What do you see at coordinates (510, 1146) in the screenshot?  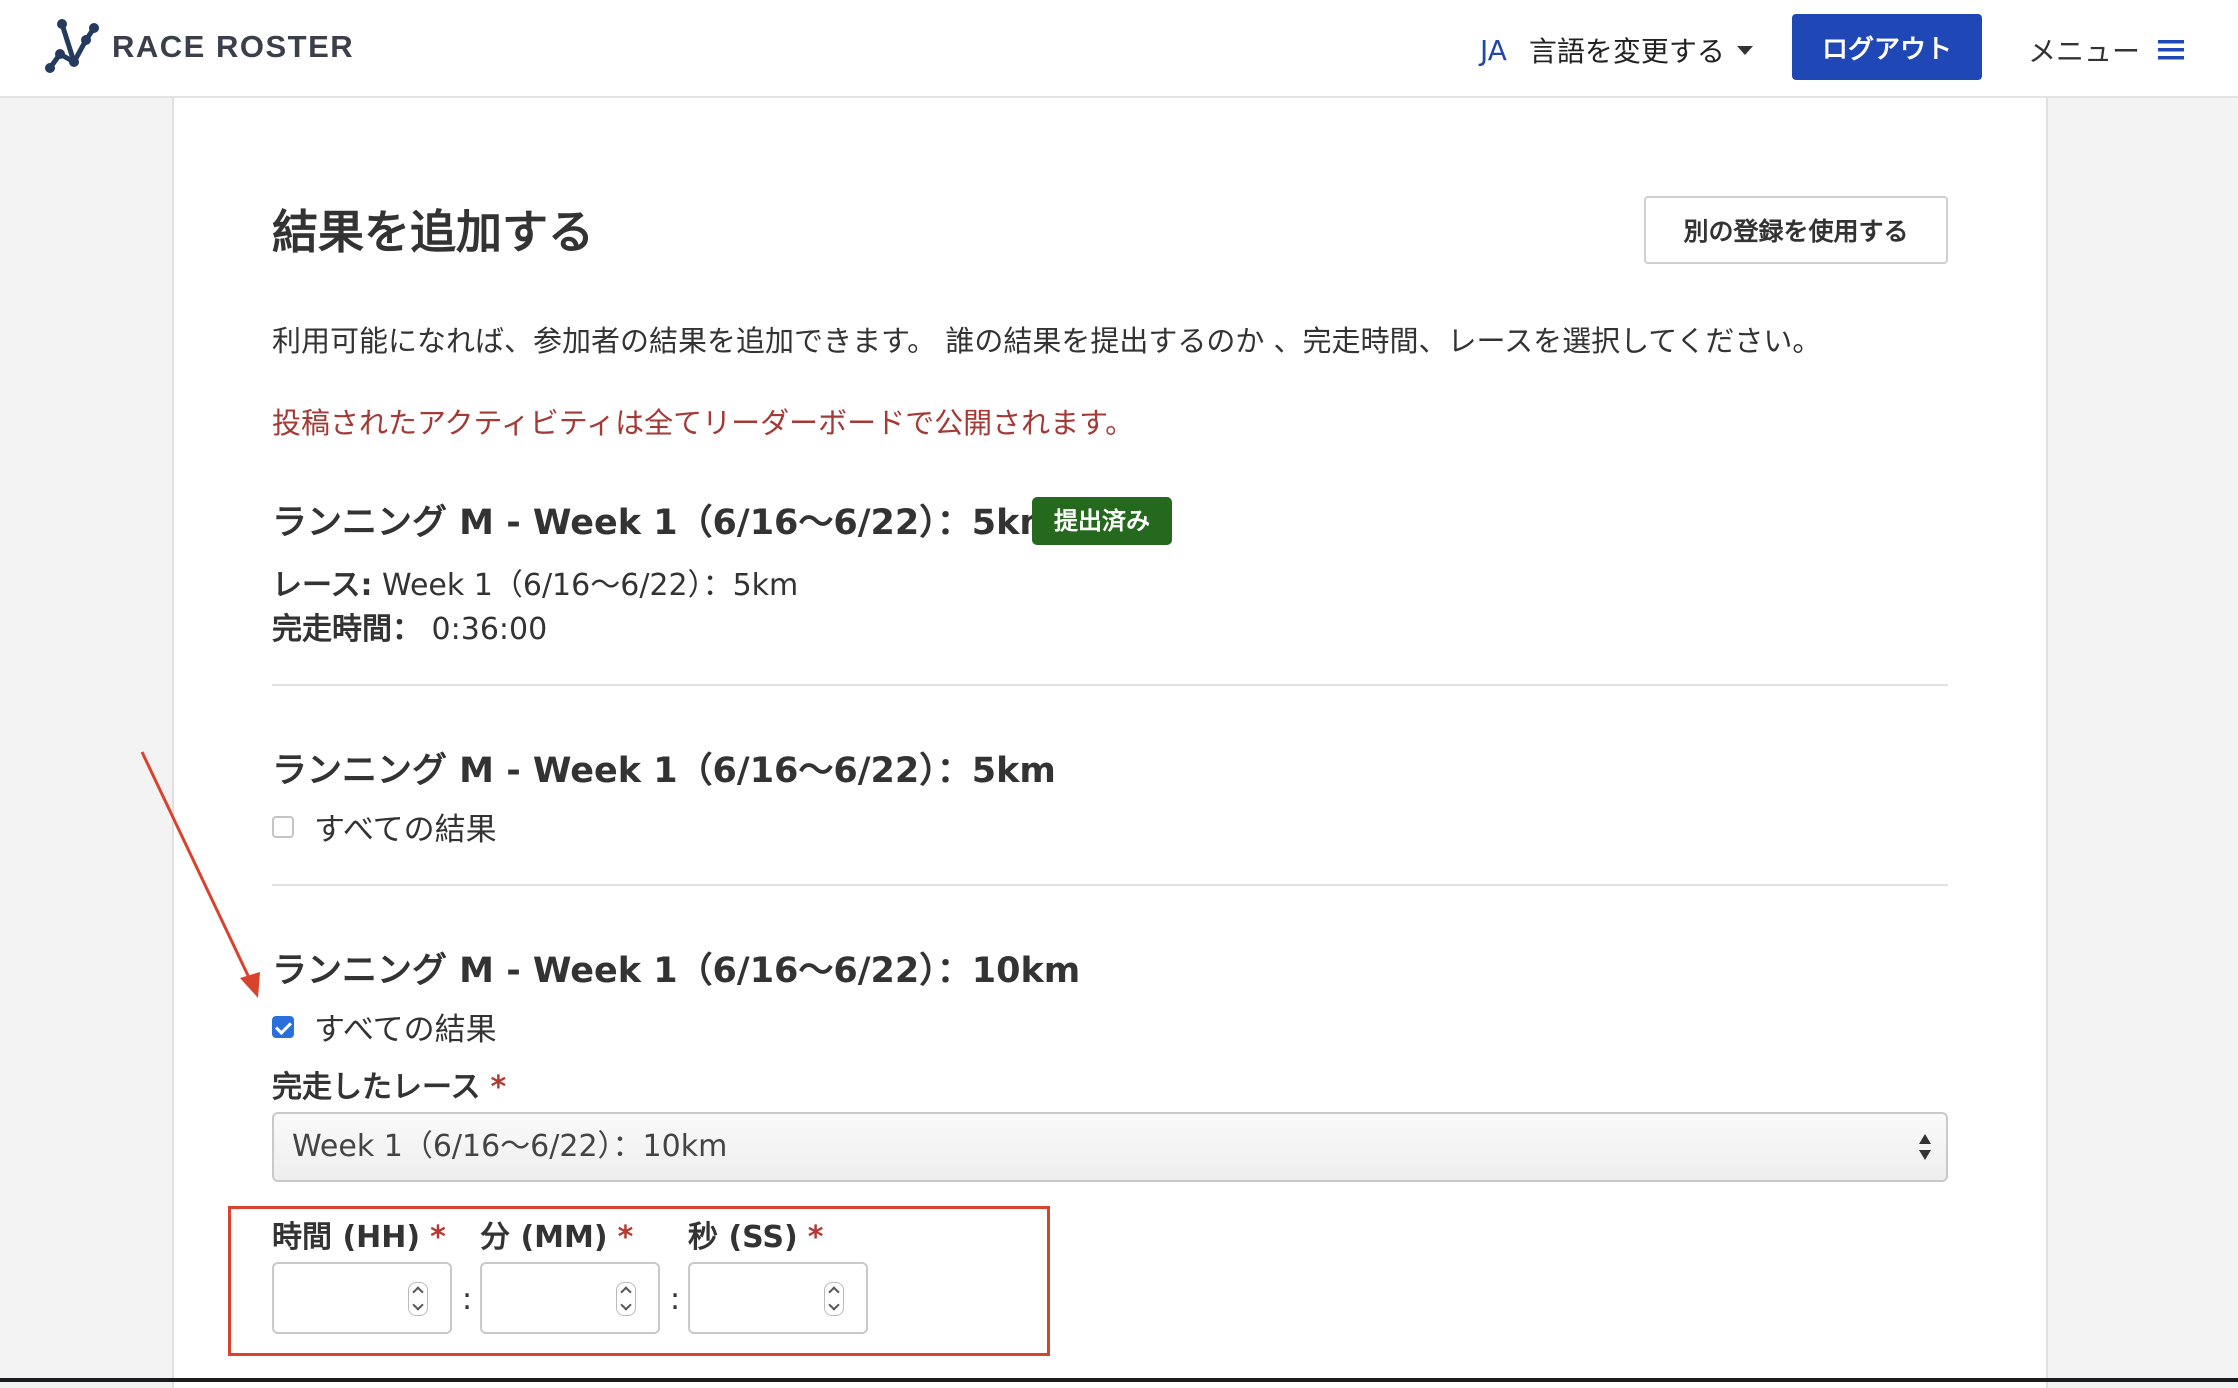 I see `race-select-value: Week 1（6/16〜6/22）：10km` at bounding box center [510, 1146].